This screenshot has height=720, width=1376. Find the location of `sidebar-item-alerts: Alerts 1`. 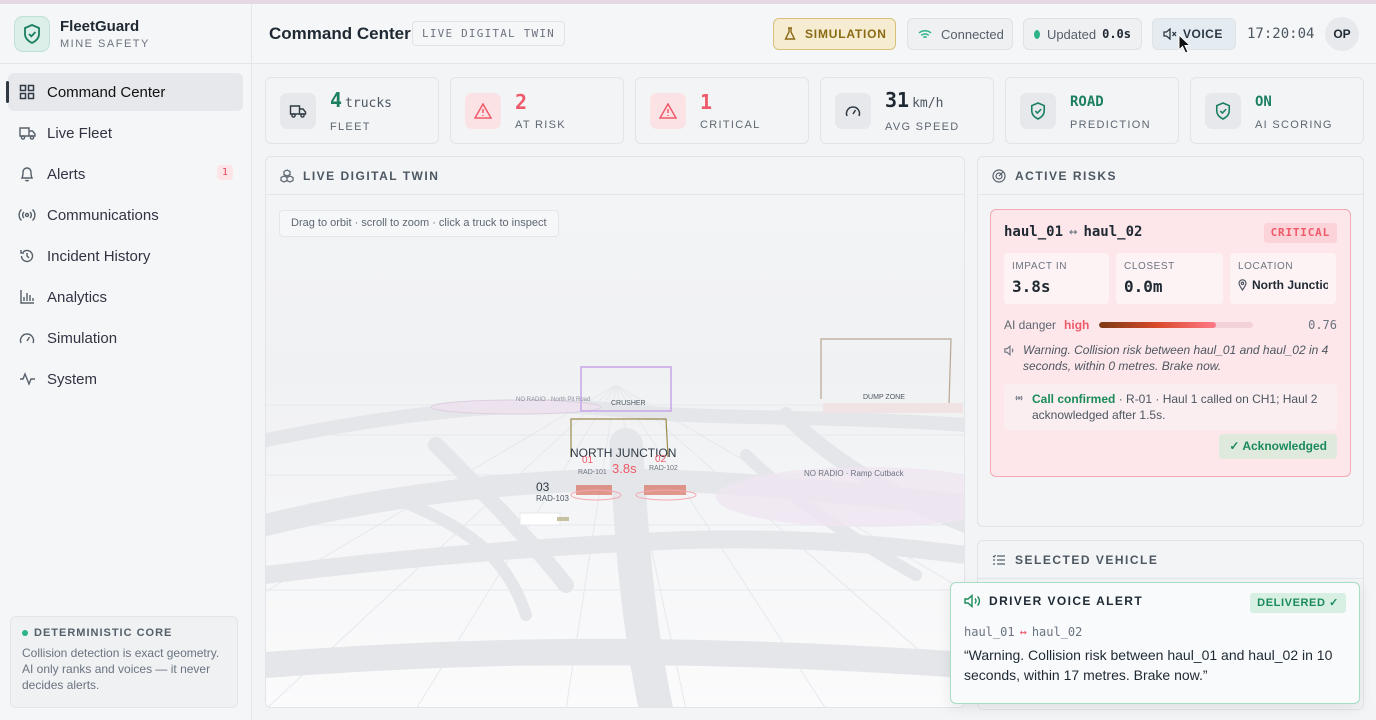

sidebar-item-alerts: Alerts 1 is located at coordinates (125, 174).